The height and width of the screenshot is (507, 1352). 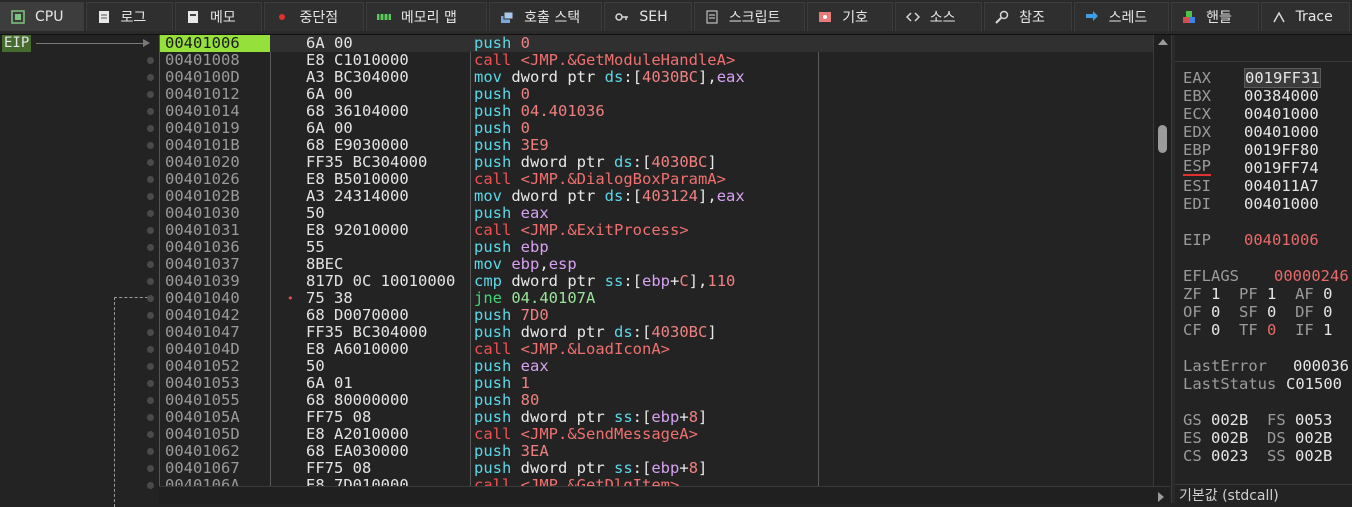 What do you see at coordinates (1305, 16) in the screenshot?
I see `tab-trace: Trace` at bounding box center [1305, 16].